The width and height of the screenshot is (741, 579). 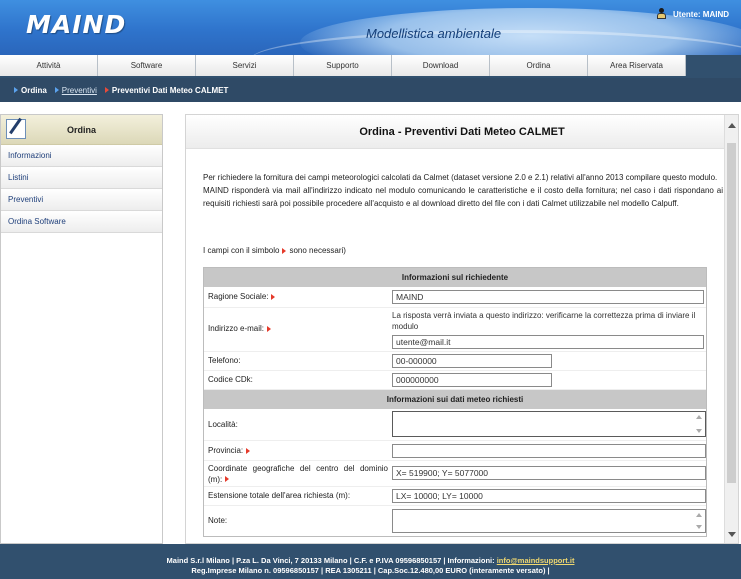 What do you see at coordinates (637, 65) in the screenshot?
I see `nav-tab-area-riservata: Area Riservata` at bounding box center [637, 65].